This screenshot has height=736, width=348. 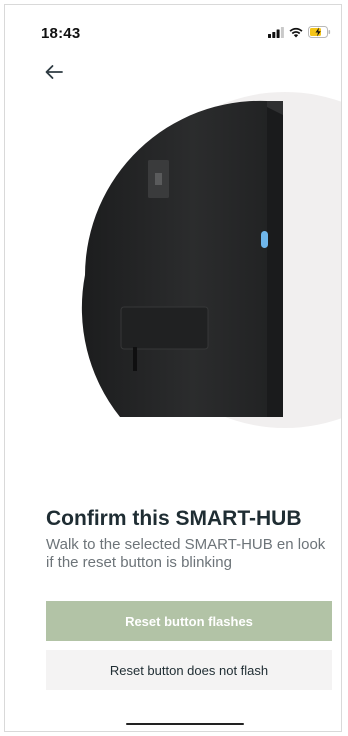 I want to click on page-title: Confirm this SMART-HUB, so click(x=174, y=518).